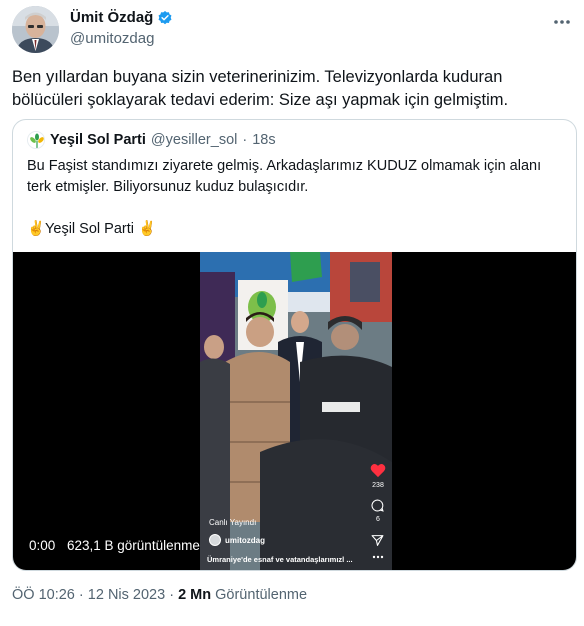  I want to click on like-count: 238, so click(378, 485).